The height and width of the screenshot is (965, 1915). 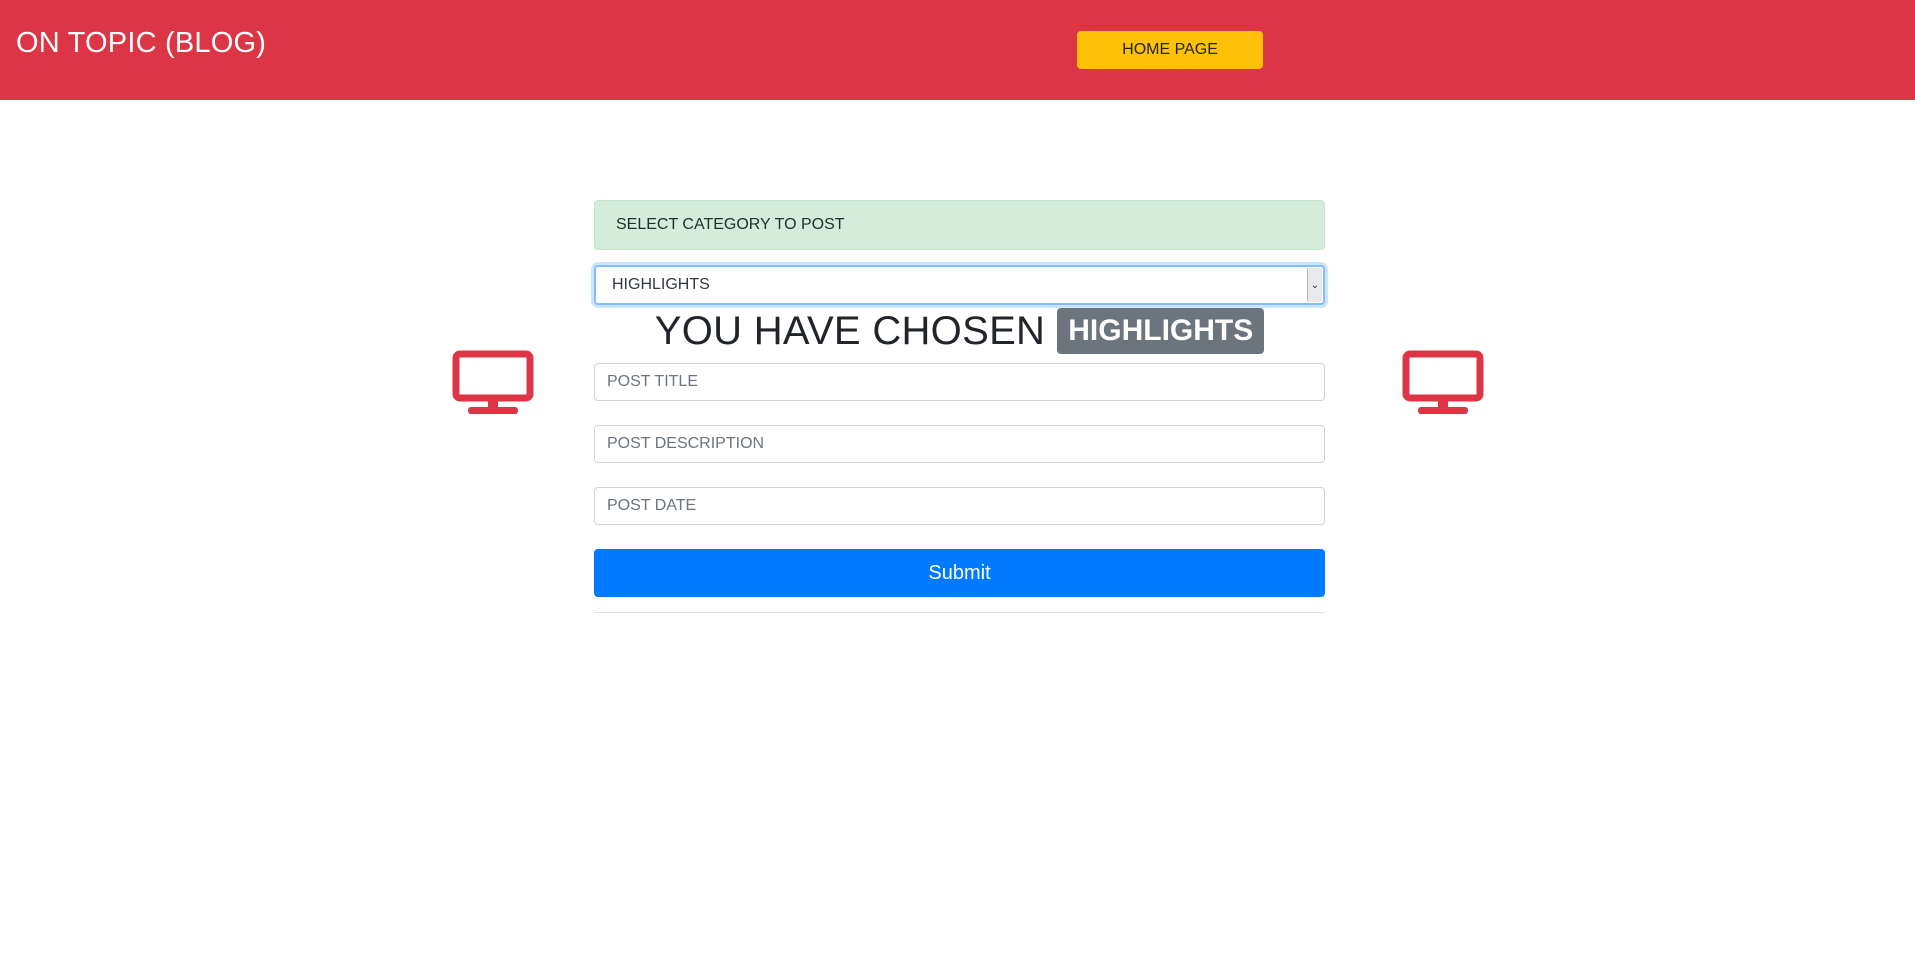 I want to click on chosen-category-heading: YOU HAVE CHOSEN HIGHLIGHTS, so click(x=959, y=331).